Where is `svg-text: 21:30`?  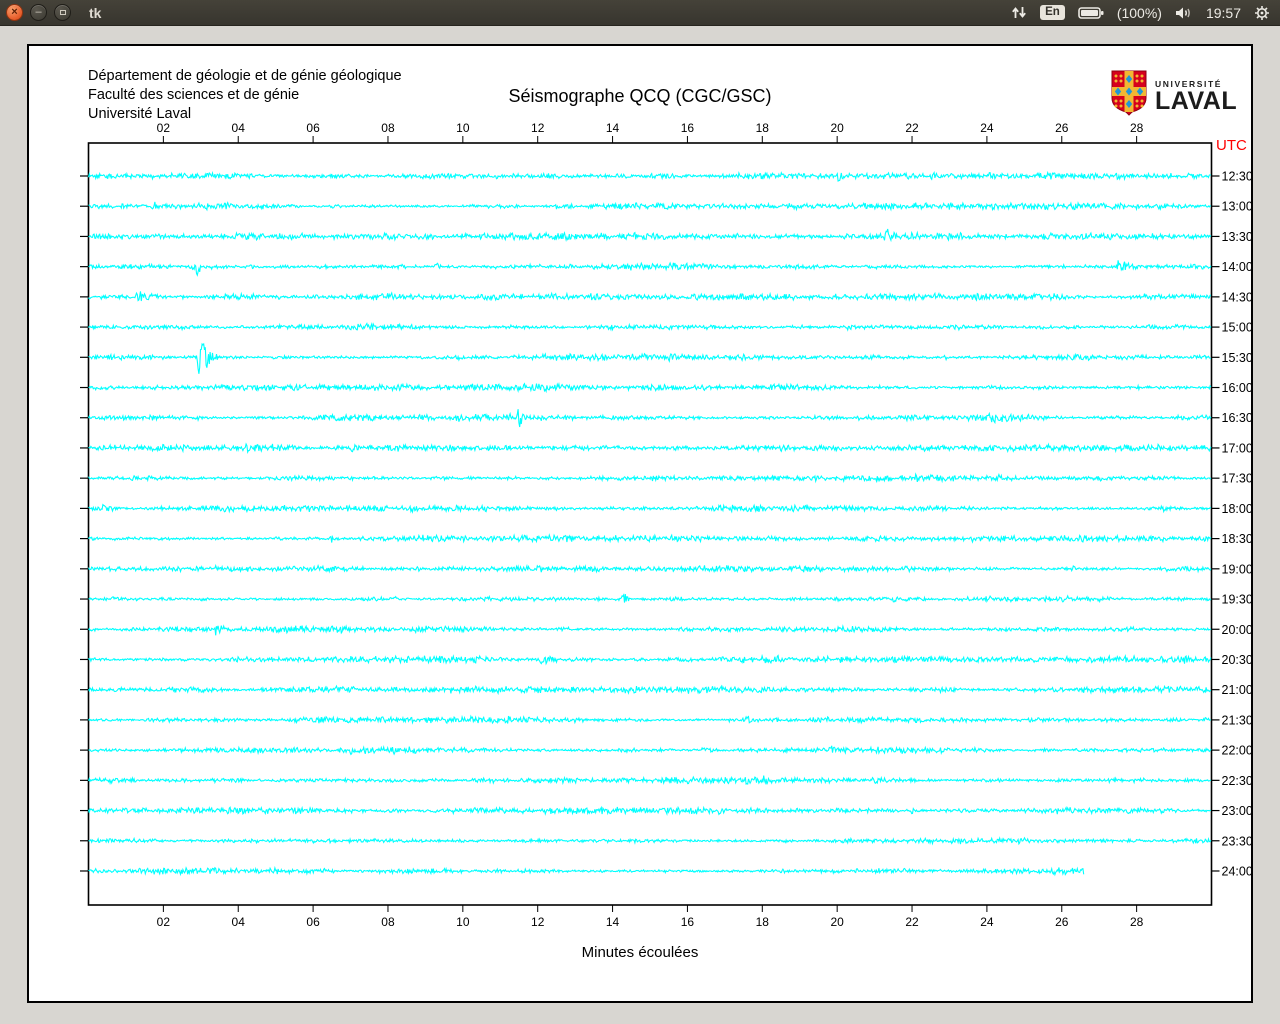 svg-text: 21:30 is located at coordinates (1237, 720).